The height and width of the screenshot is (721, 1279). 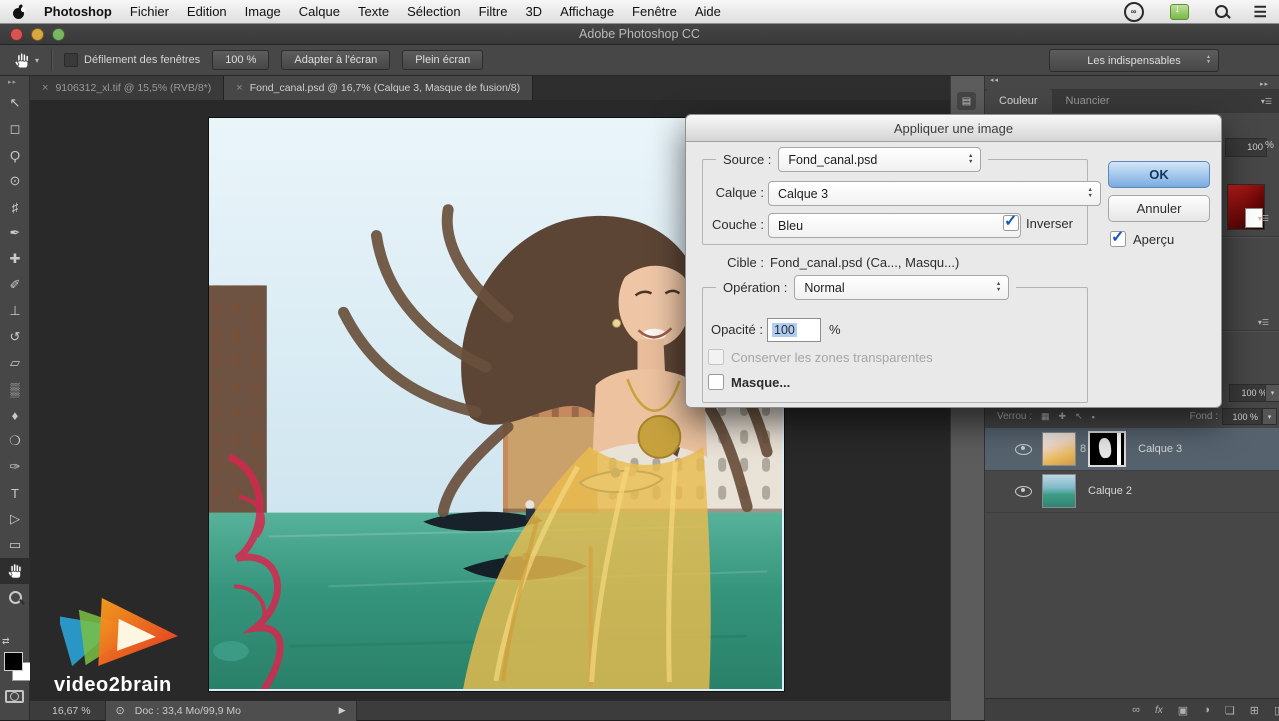 What do you see at coordinates (1159, 710) in the screenshot?
I see `layer-style-icon: fx` at bounding box center [1159, 710].